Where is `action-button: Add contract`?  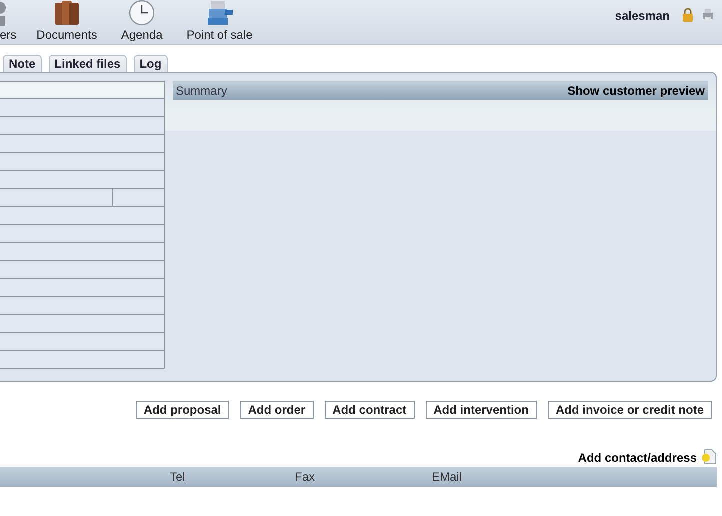
action-button: Add contract is located at coordinates (369, 410).